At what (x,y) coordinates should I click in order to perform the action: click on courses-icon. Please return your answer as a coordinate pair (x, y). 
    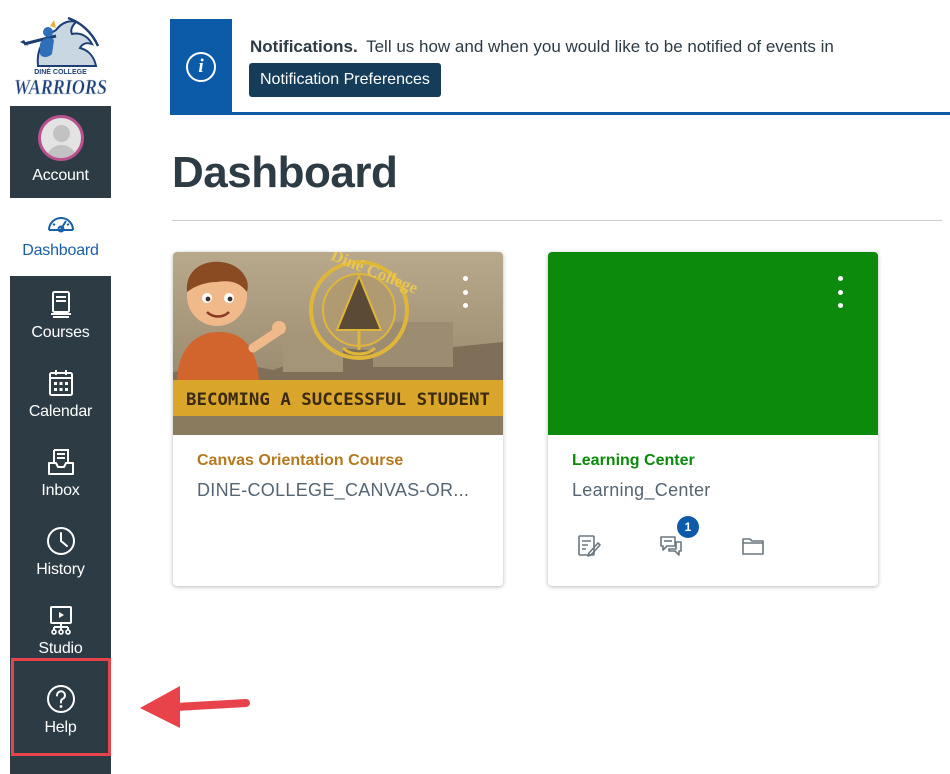
    Looking at the image, I should click on (61, 304).